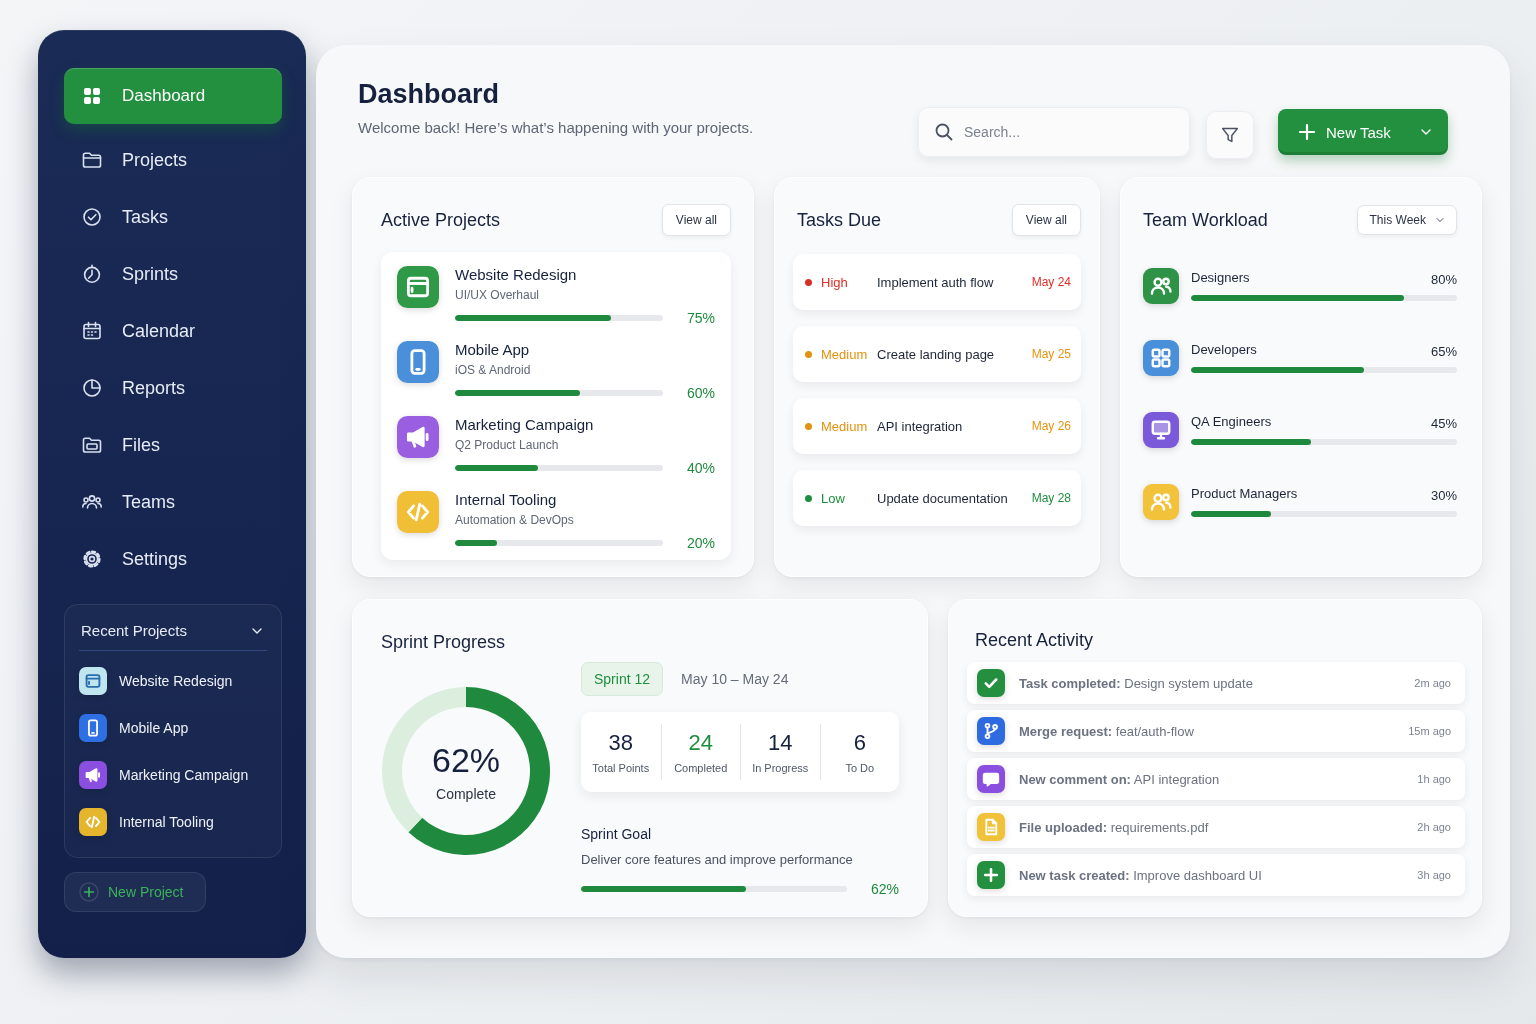 This screenshot has width=1536, height=1024. What do you see at coordinates (1216, 731) in the screenshot?
I see `activity-row: Merge request: feat/auth-flow 15m ago` at bounding box center [1216, 731].